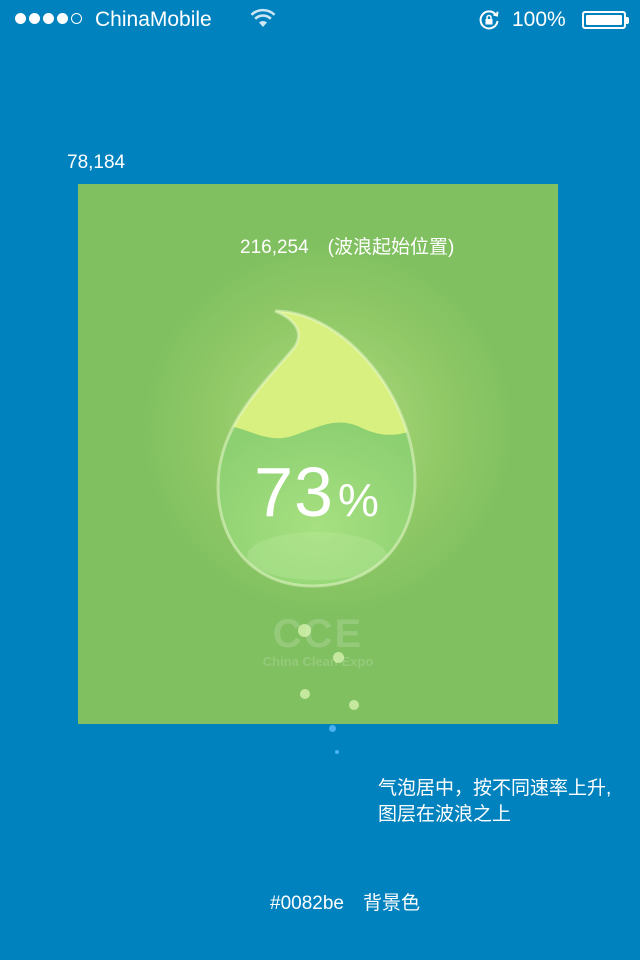 The height and width of the screenshot is (960, 640). Describe the element at coordinates (347, 247) in the screenshot. I see `wave-origin-annotation: 216,254 (波浪起始位置)` at that location.